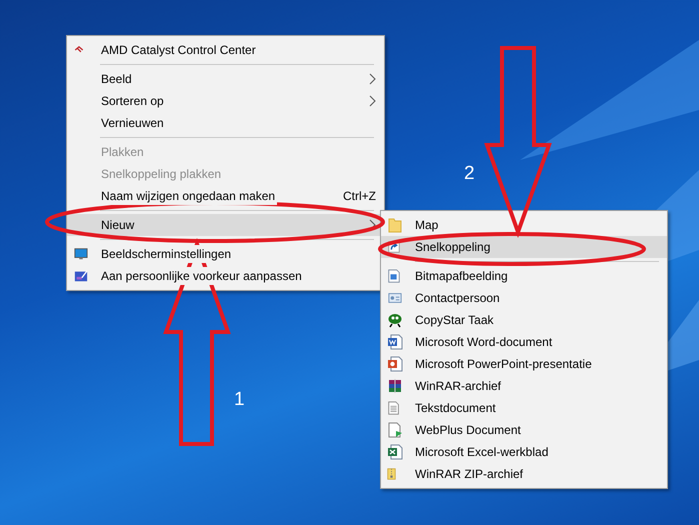  I want to click on menu-item: Microsoft PowerPoint-presentatie, so click(524, 364).